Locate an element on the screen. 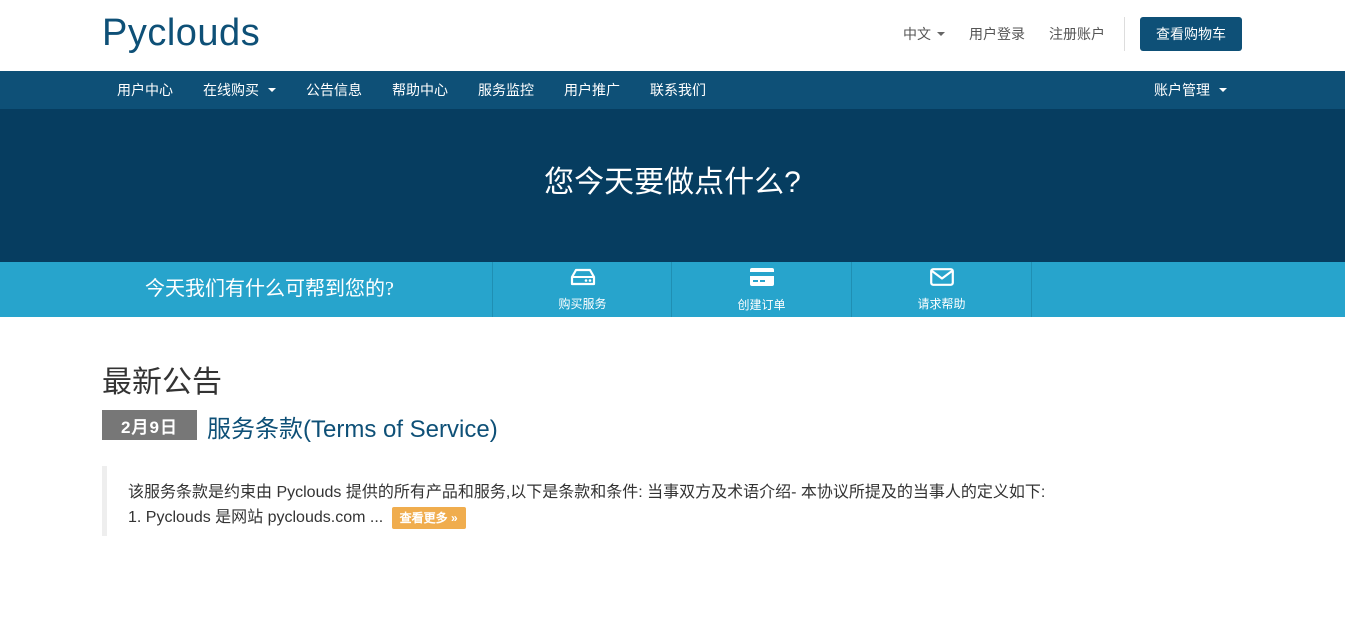  nav-item-announcements: 公告信息 is located at coordinates (334, 90).